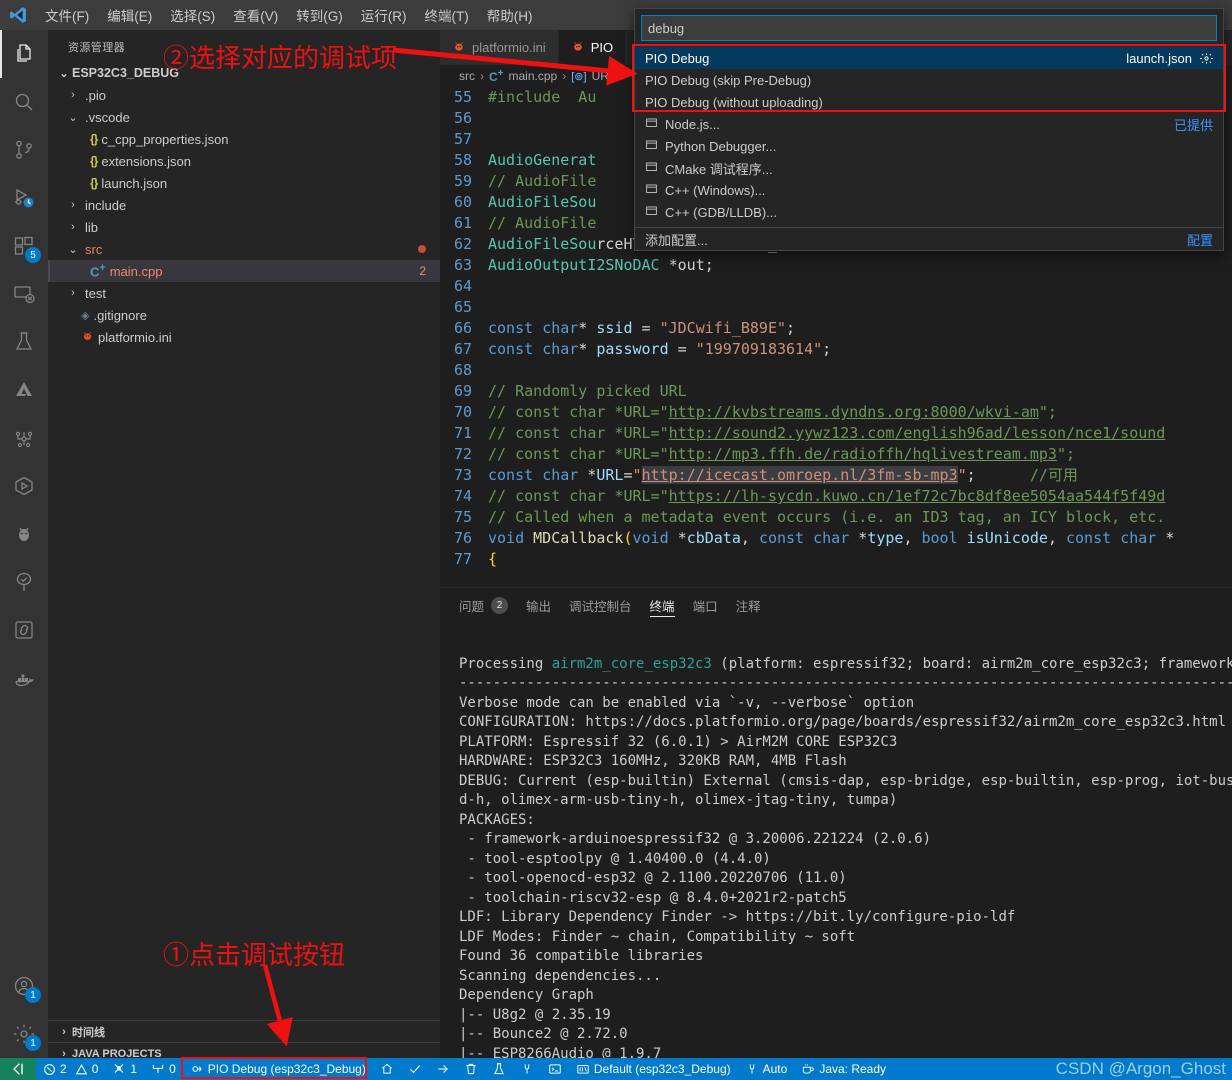  I want to click on tree-item--pio: › .pio, so click(244, 95).